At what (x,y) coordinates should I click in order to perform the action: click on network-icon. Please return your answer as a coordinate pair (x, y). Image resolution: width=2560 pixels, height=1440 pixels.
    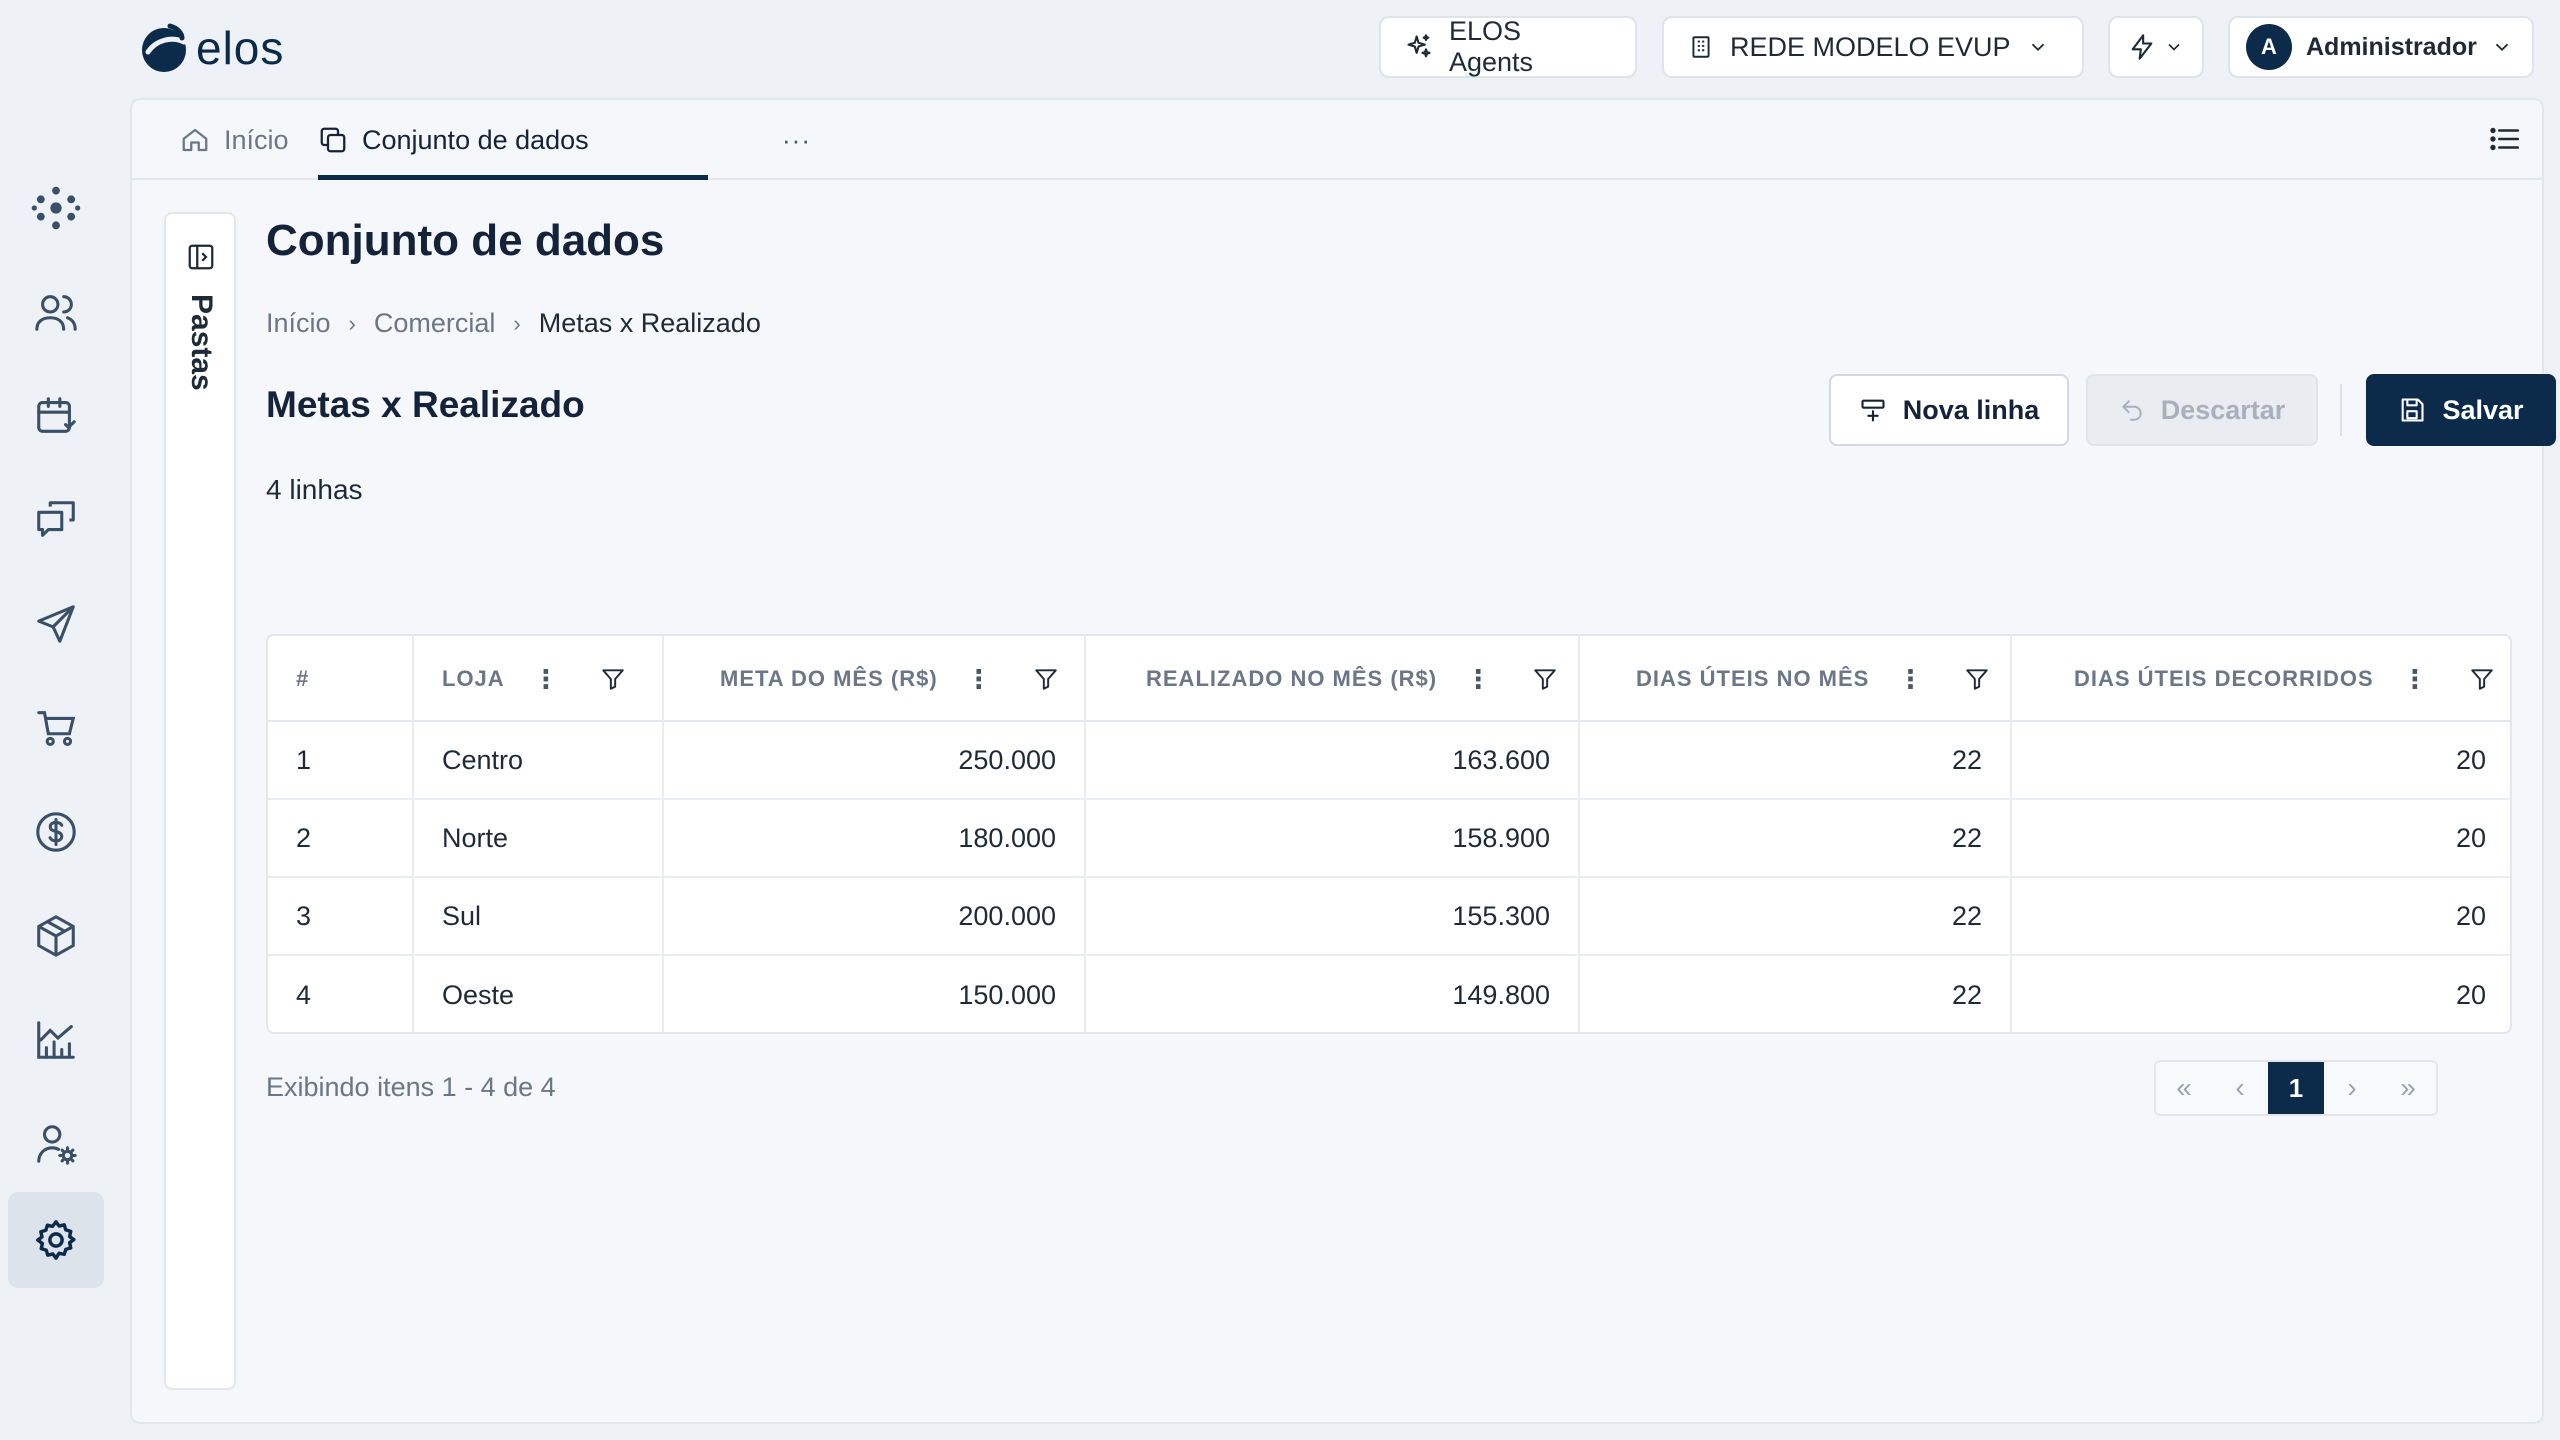
    Looking at the image, I should click on (56, 208).